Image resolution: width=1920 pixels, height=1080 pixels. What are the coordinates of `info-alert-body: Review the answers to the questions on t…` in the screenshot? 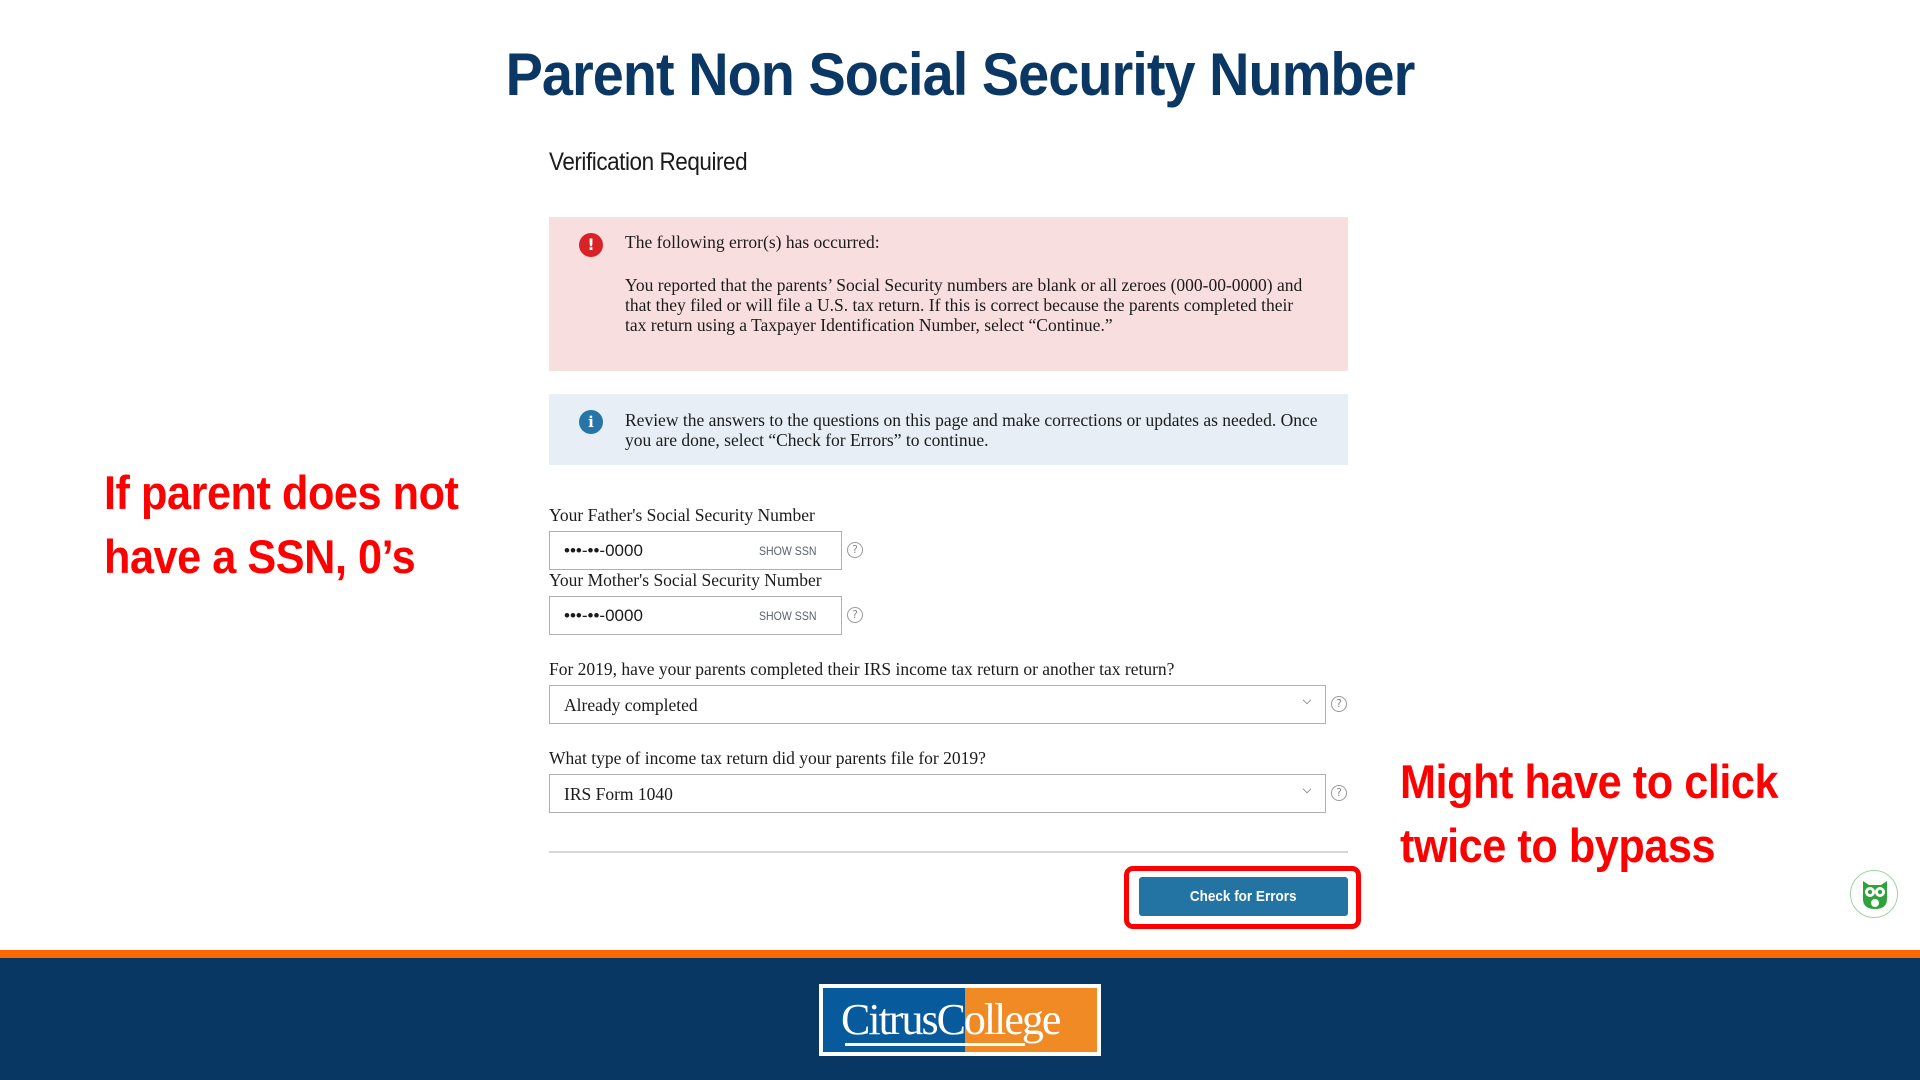 It's located at (971, 430).